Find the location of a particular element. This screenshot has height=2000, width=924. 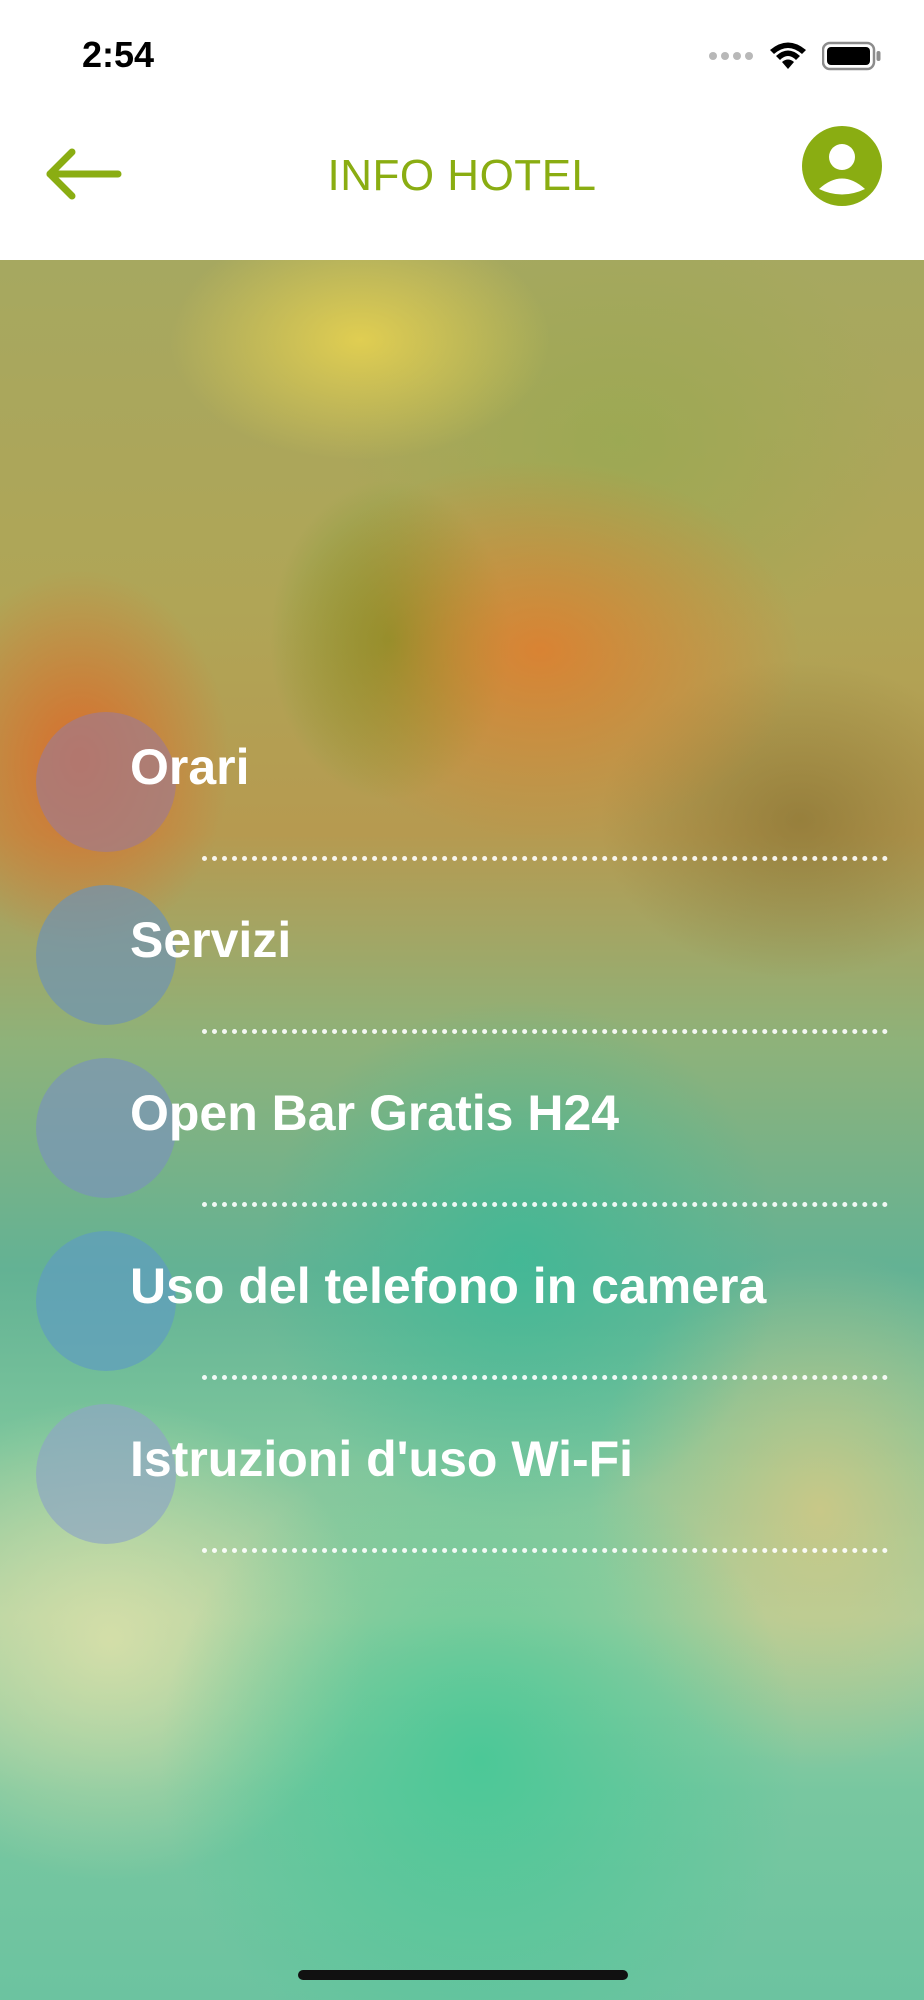

wifi-icon is located at coordinates (788, 58).